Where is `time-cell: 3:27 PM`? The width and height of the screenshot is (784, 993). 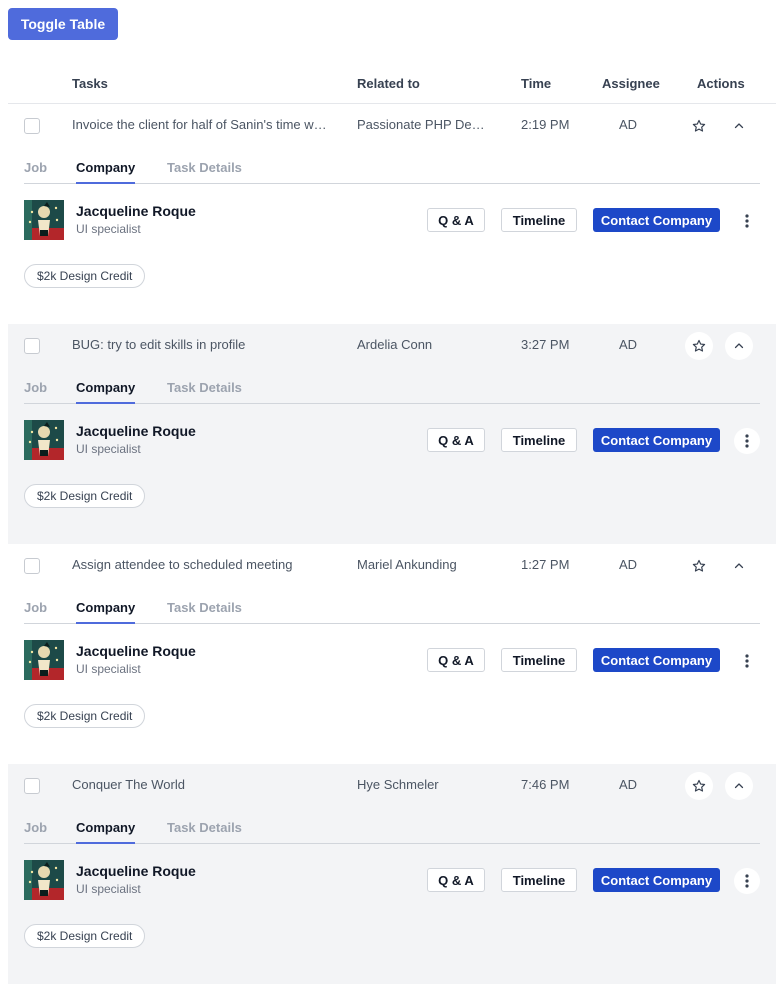 time-cell: 3:27 PM is located at coordinates (545, 344).